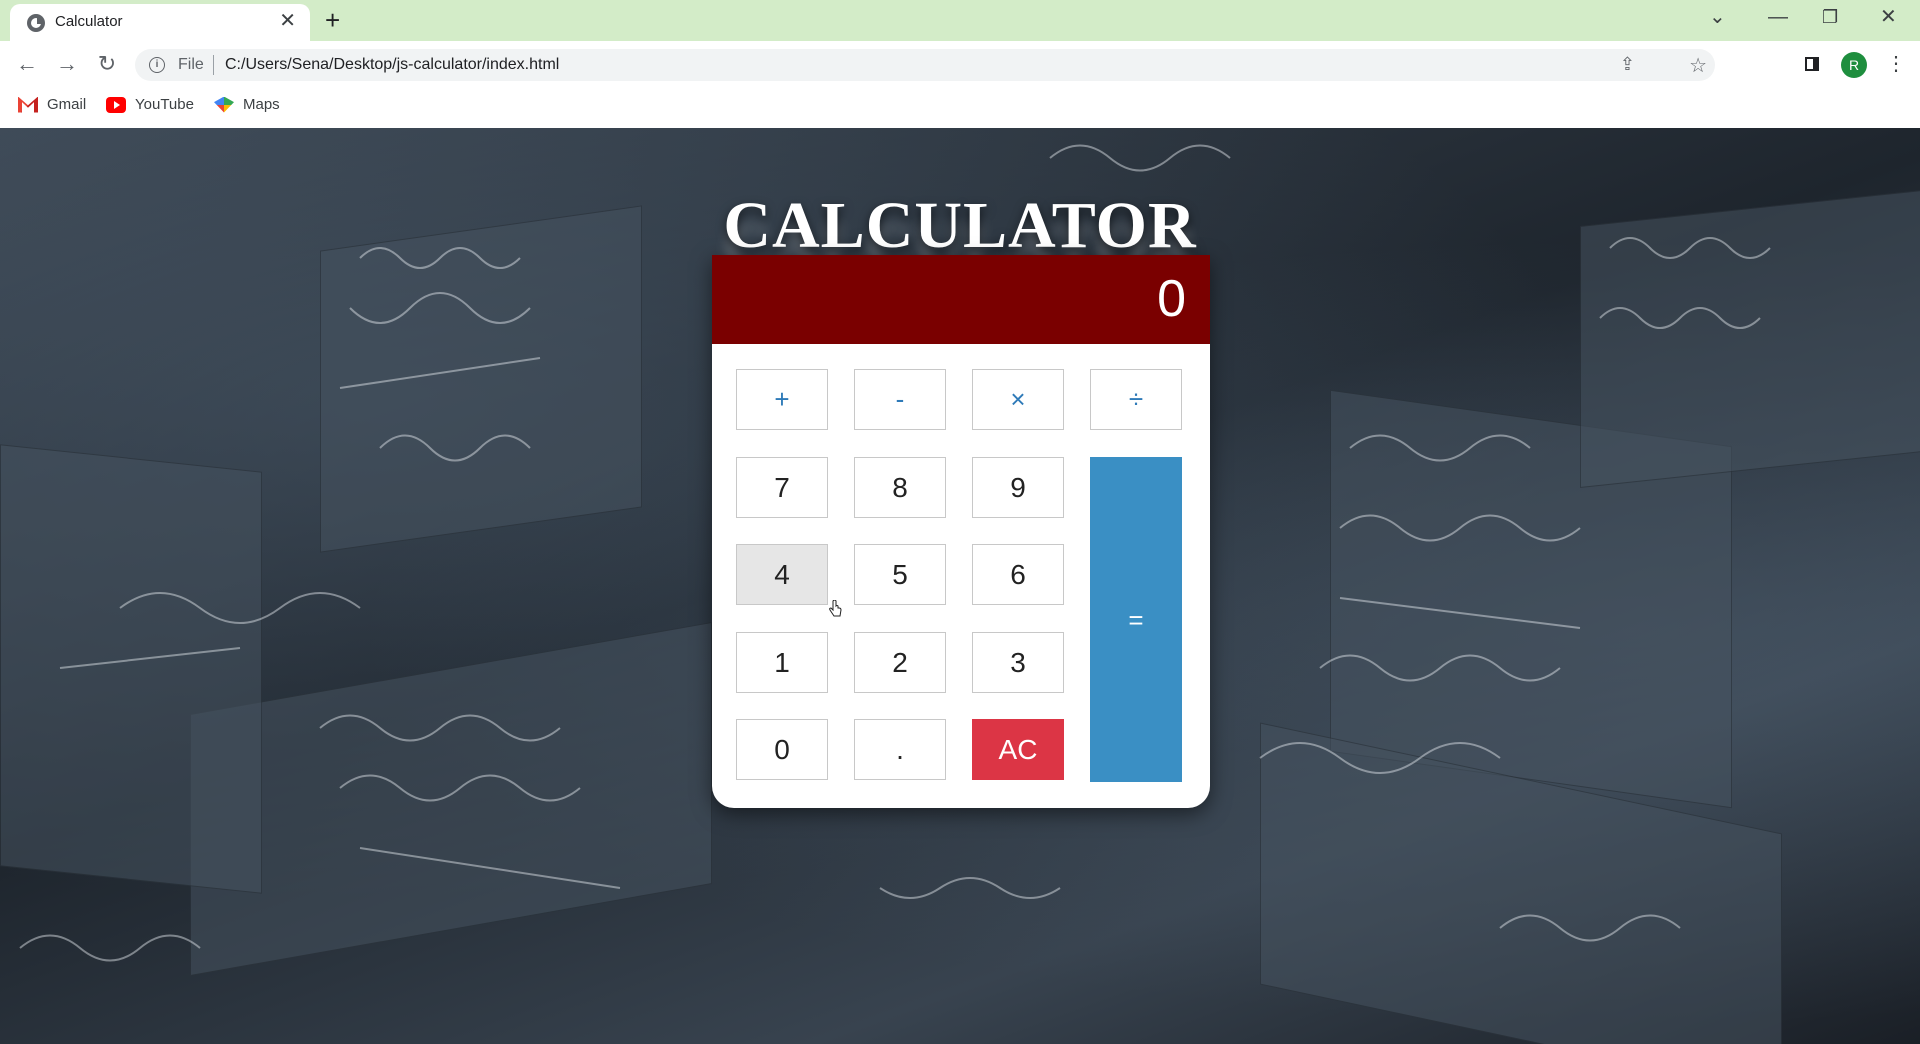  Describe the element at coordinates (261, 104) in the screenshot. I see `bookmark-label: Maps` at that location.